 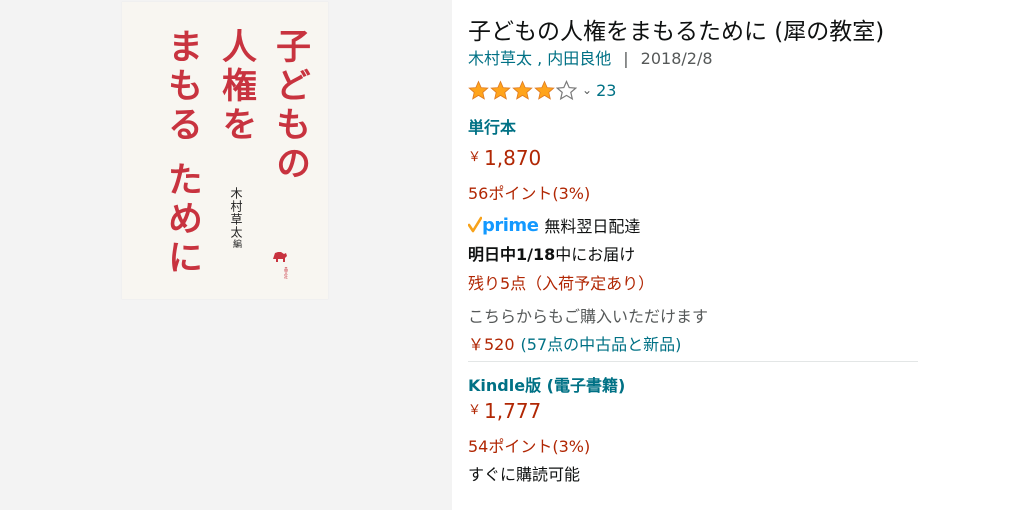 I want to click on star-rating, so click(x=523, y=90).